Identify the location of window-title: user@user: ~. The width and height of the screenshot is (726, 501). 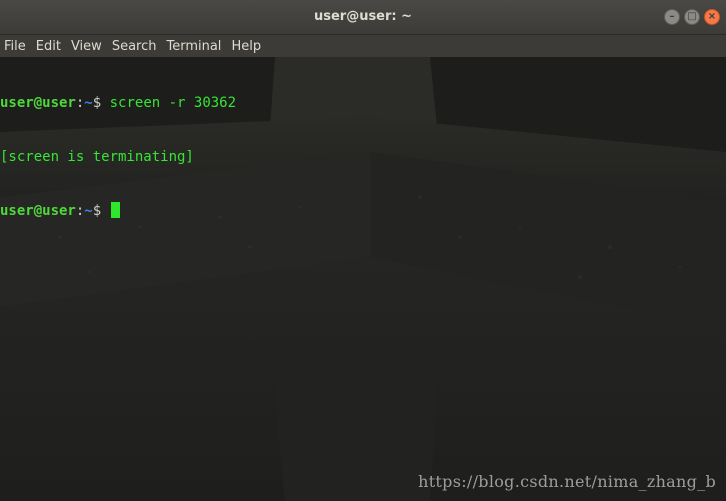
(363, 16).